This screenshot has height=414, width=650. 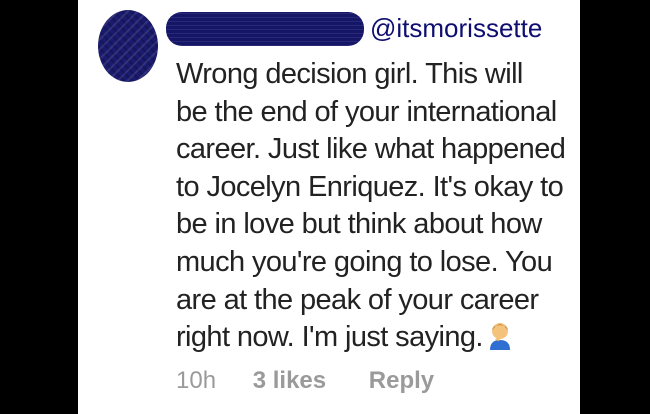 I want to click on comment-line-last: right now. I'm just saying., so click(x=376, y=340).